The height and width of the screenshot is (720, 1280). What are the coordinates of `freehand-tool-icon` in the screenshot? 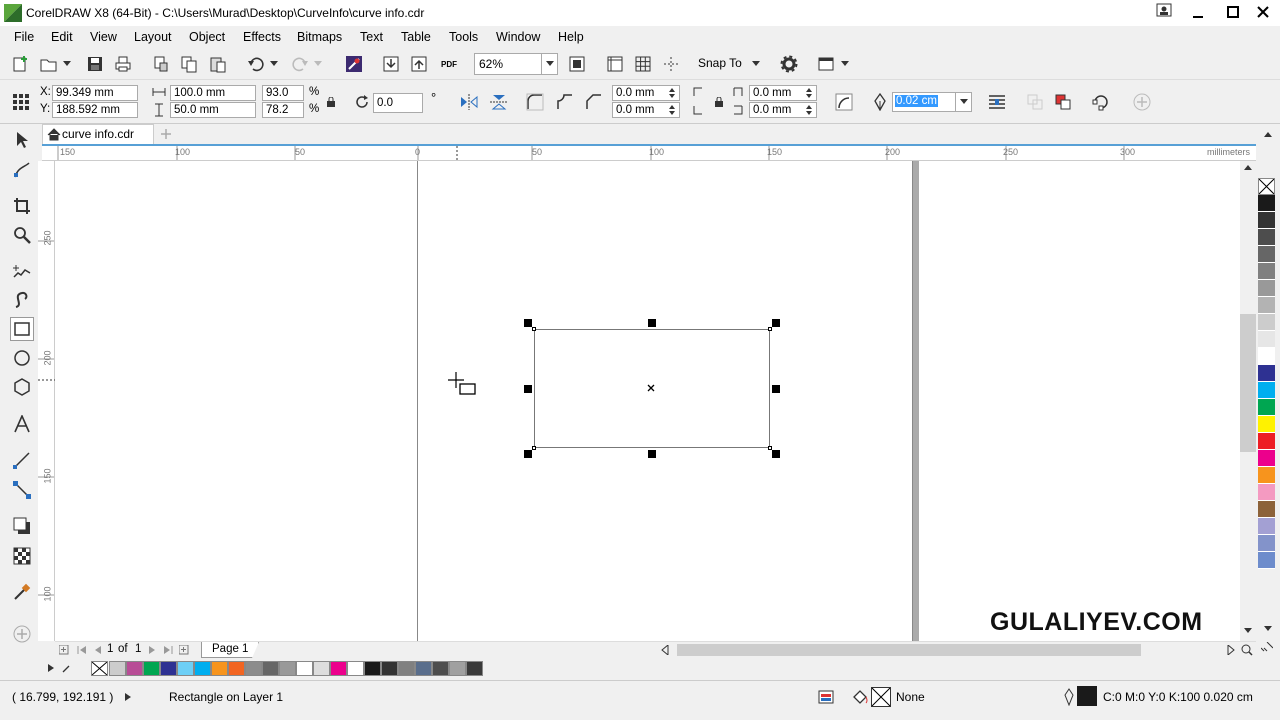 It's located at (22, 272).